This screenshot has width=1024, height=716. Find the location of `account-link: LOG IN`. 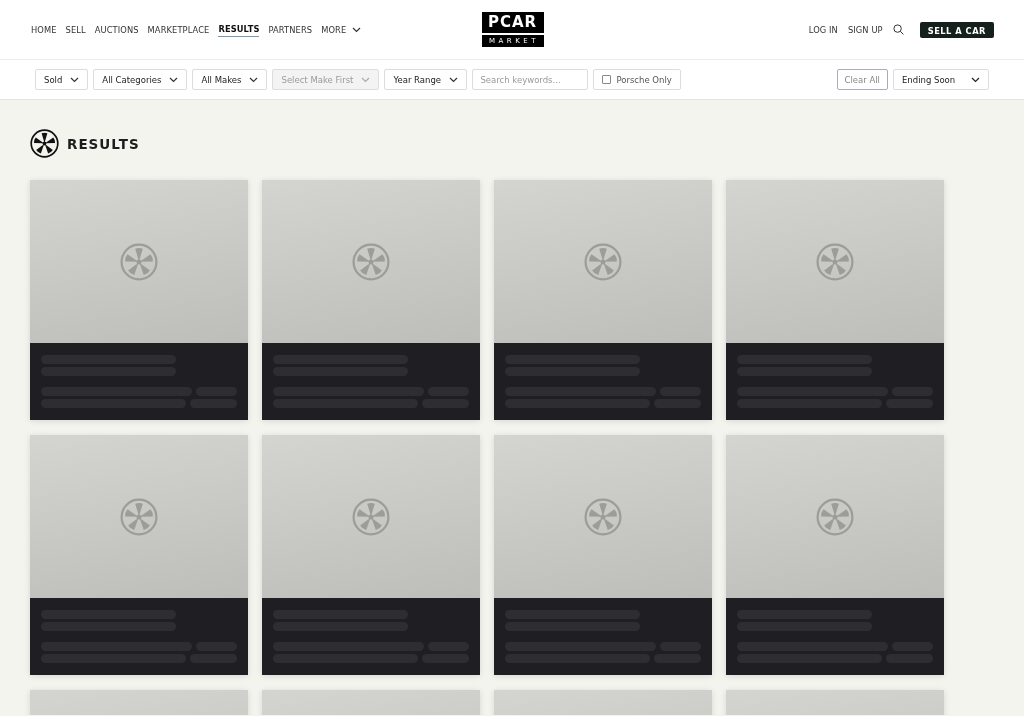

account-link: LOG IN is located at coordinates (823, 29).